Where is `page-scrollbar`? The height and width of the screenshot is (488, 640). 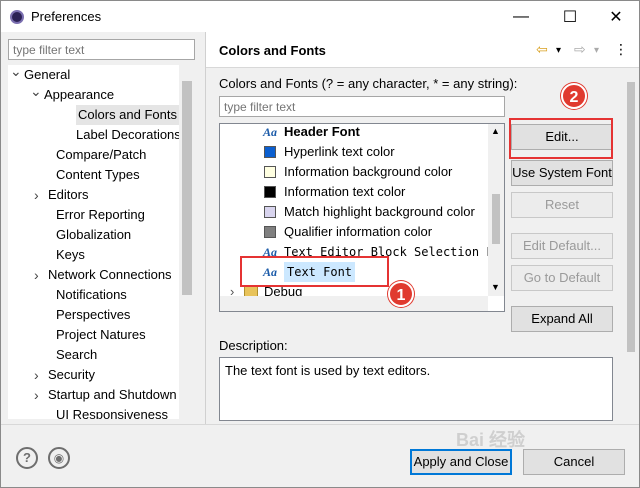 page-scrollbar is located at coordinates (631, 246).